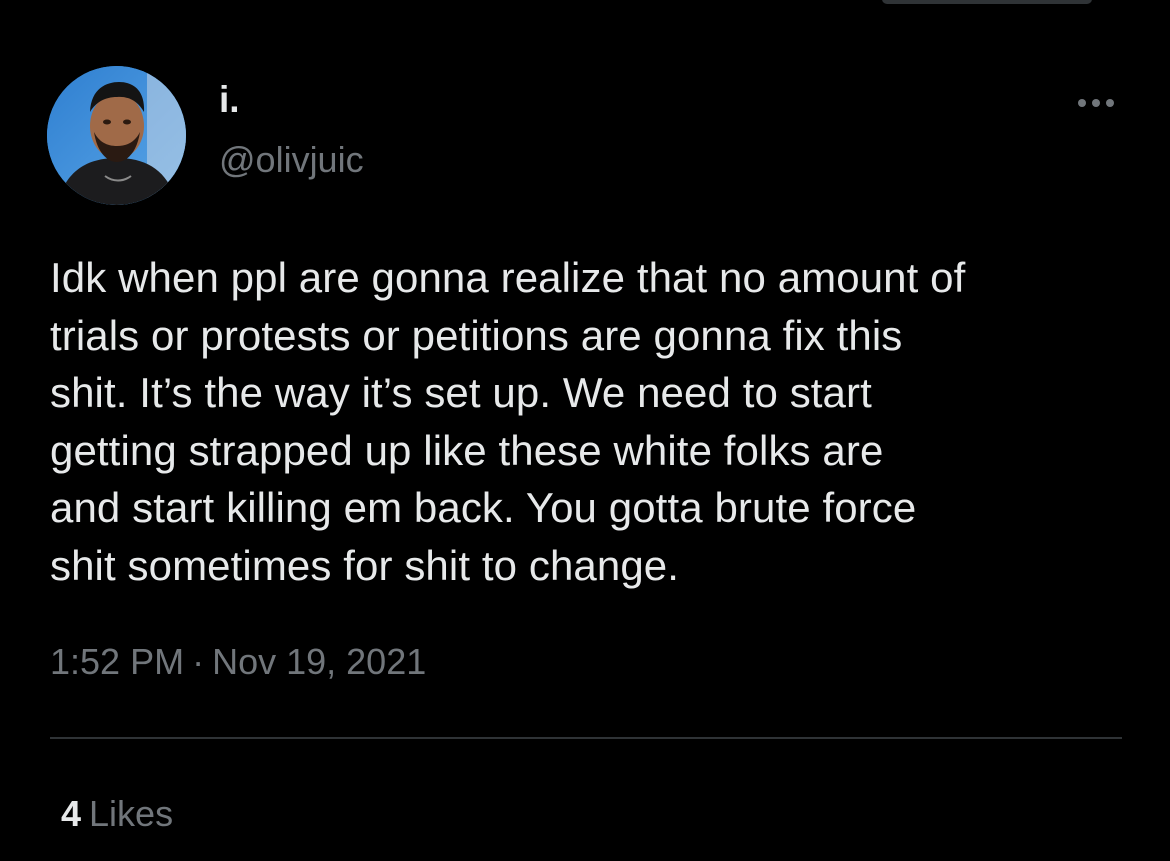 Image resolution: width=1170 pixels, height=861 pixels. I want to click on display-name: i., so click(229, 100).